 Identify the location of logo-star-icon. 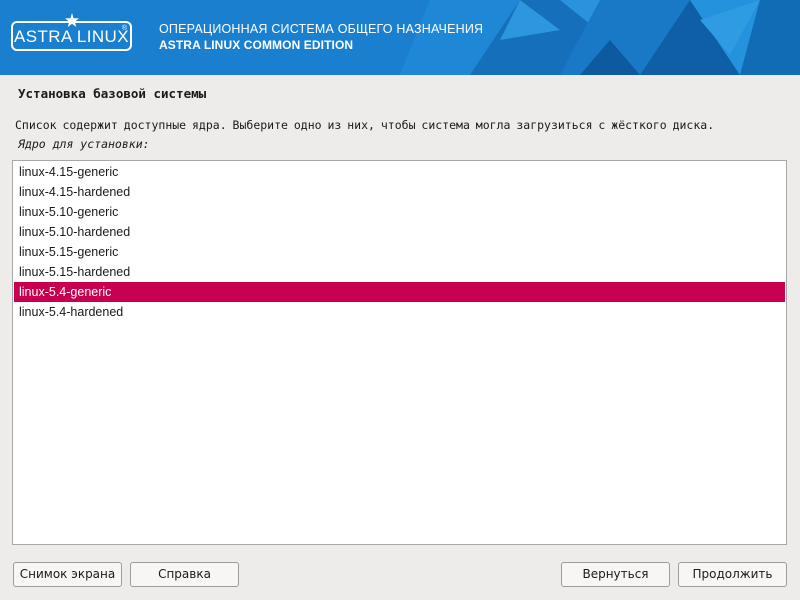
(72, 20).